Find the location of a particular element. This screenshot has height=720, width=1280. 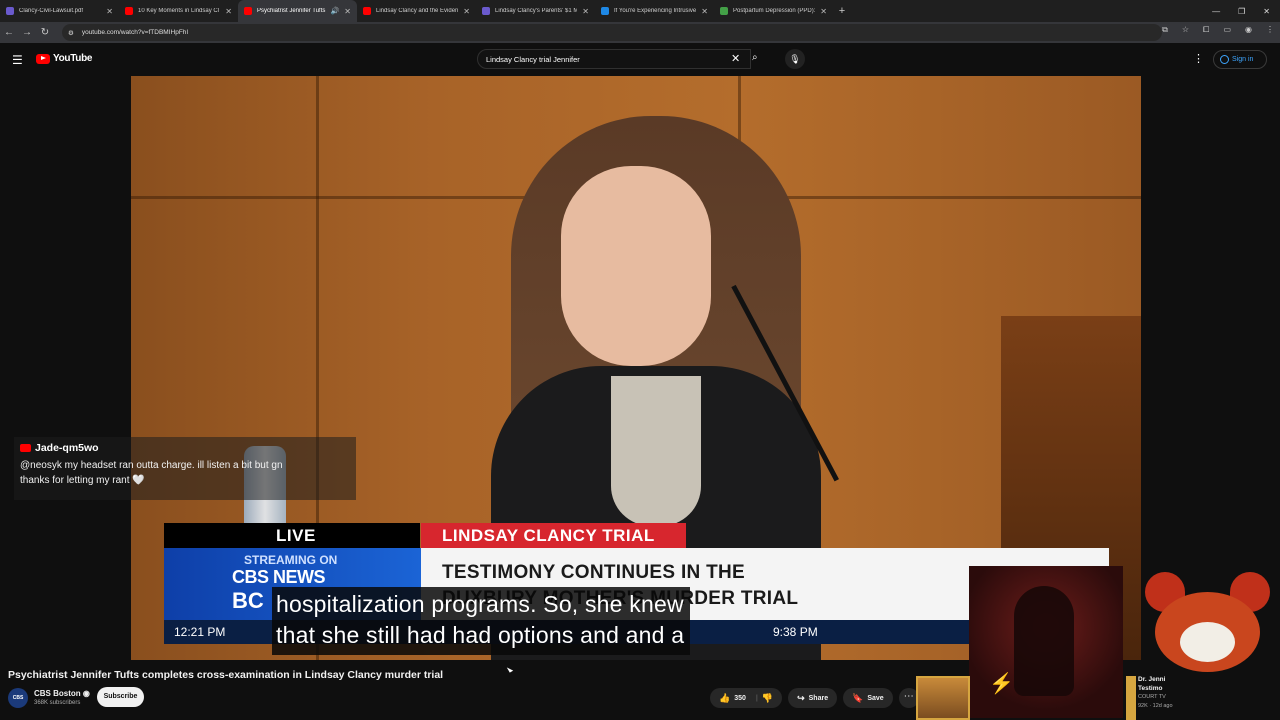

chat-message-line: thanks for letting my rant 🤍 is located at coordinates (82, 480).